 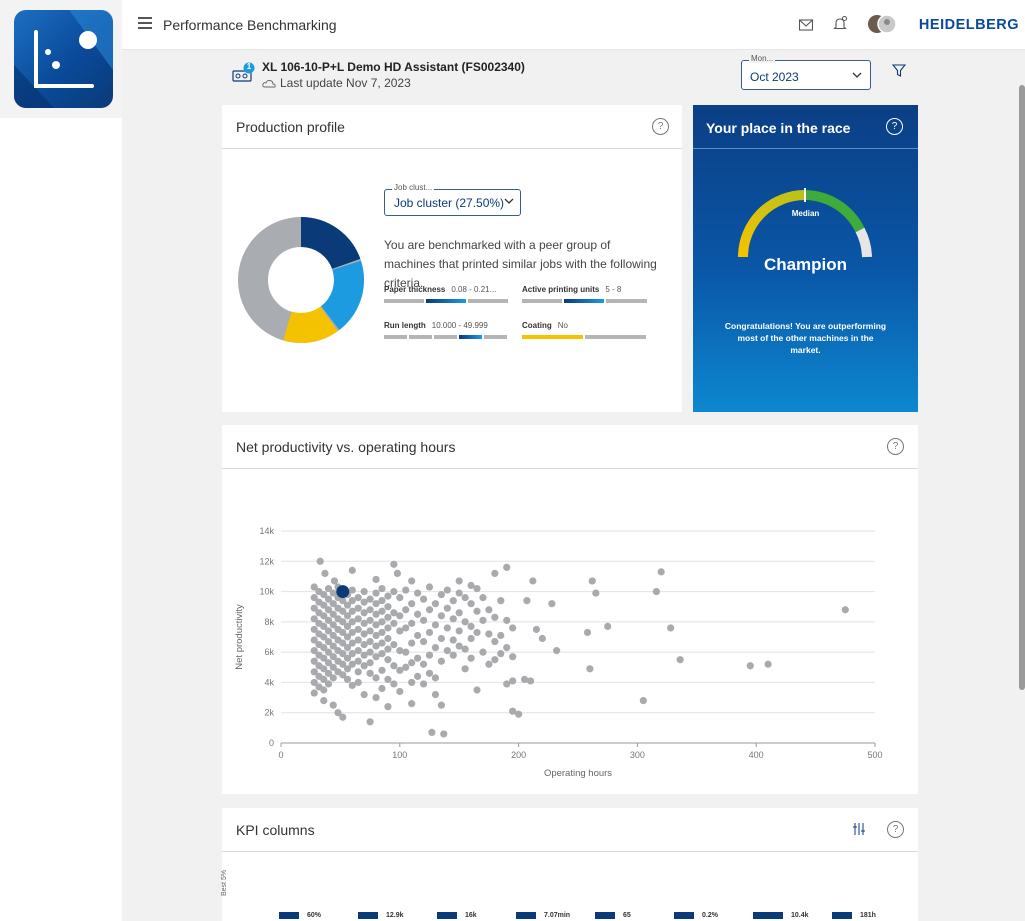 What do you see at coordinates (243, 73) in the screenshot?
I see `machine-icon: 1` at bounding box center [243, 73].